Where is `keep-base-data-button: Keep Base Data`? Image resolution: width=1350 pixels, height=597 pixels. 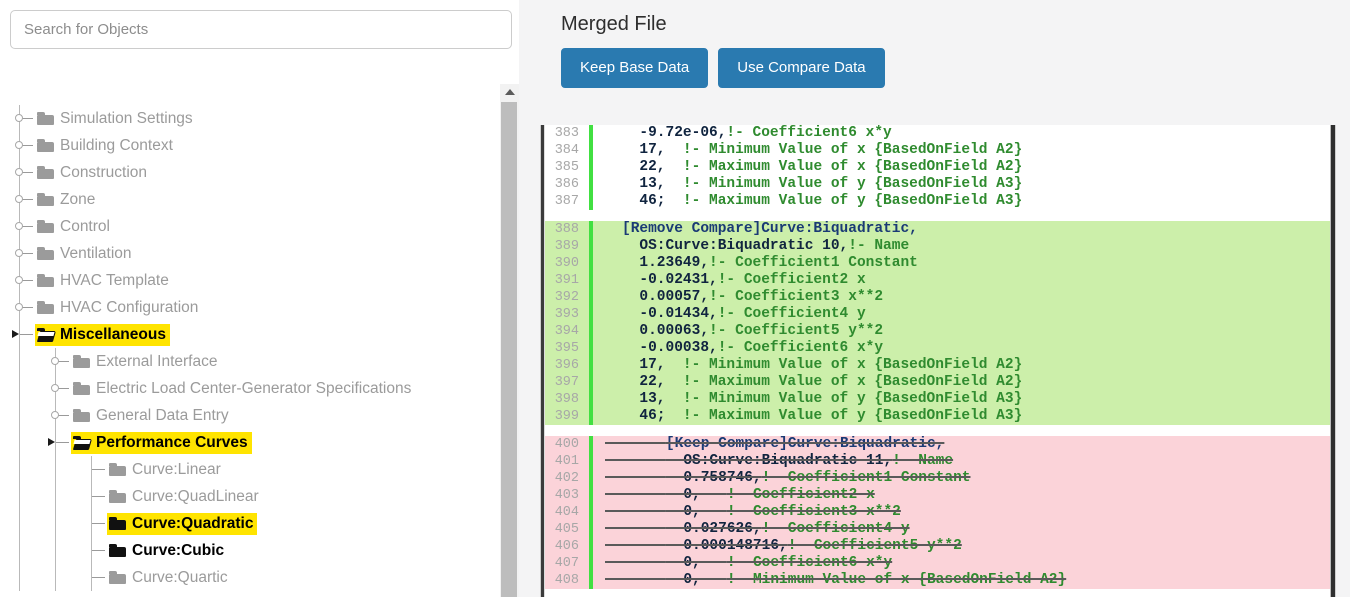 keep-base-data-button: Keep Base Data is located at coordinates (635, 68).